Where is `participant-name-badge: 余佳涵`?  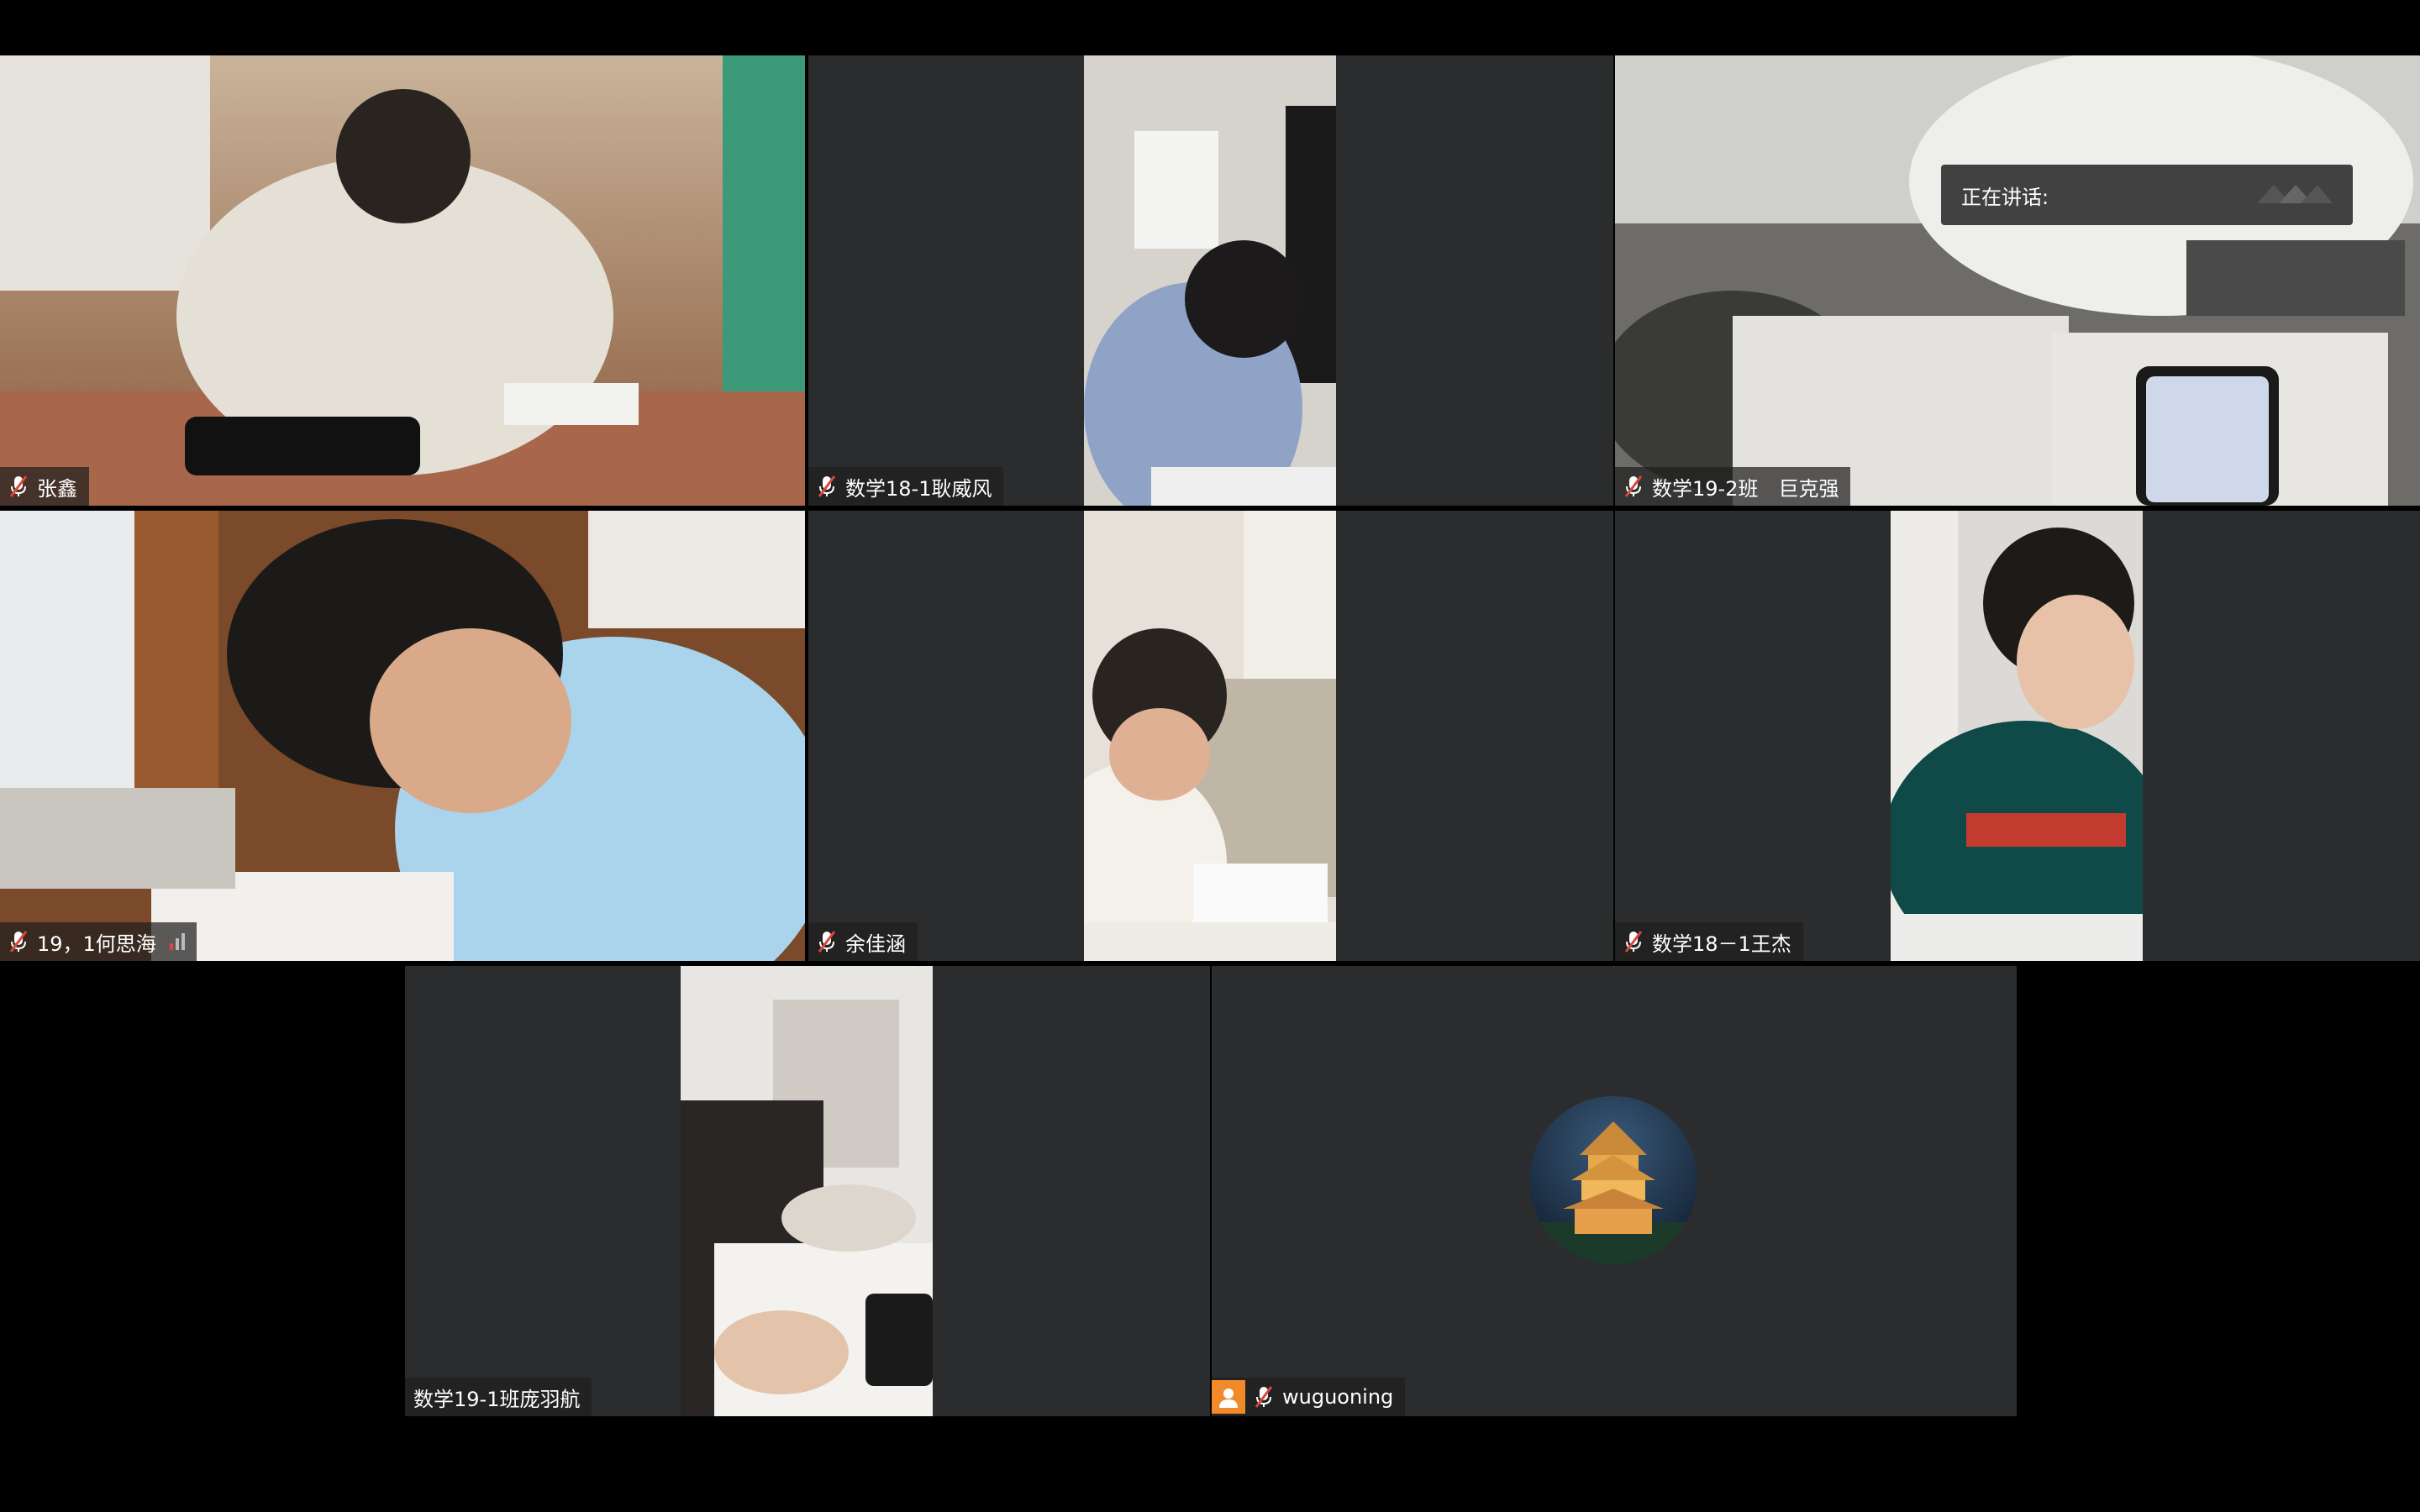
participant-name-badge: 余佳涵 is located at coordinates (863, 941).